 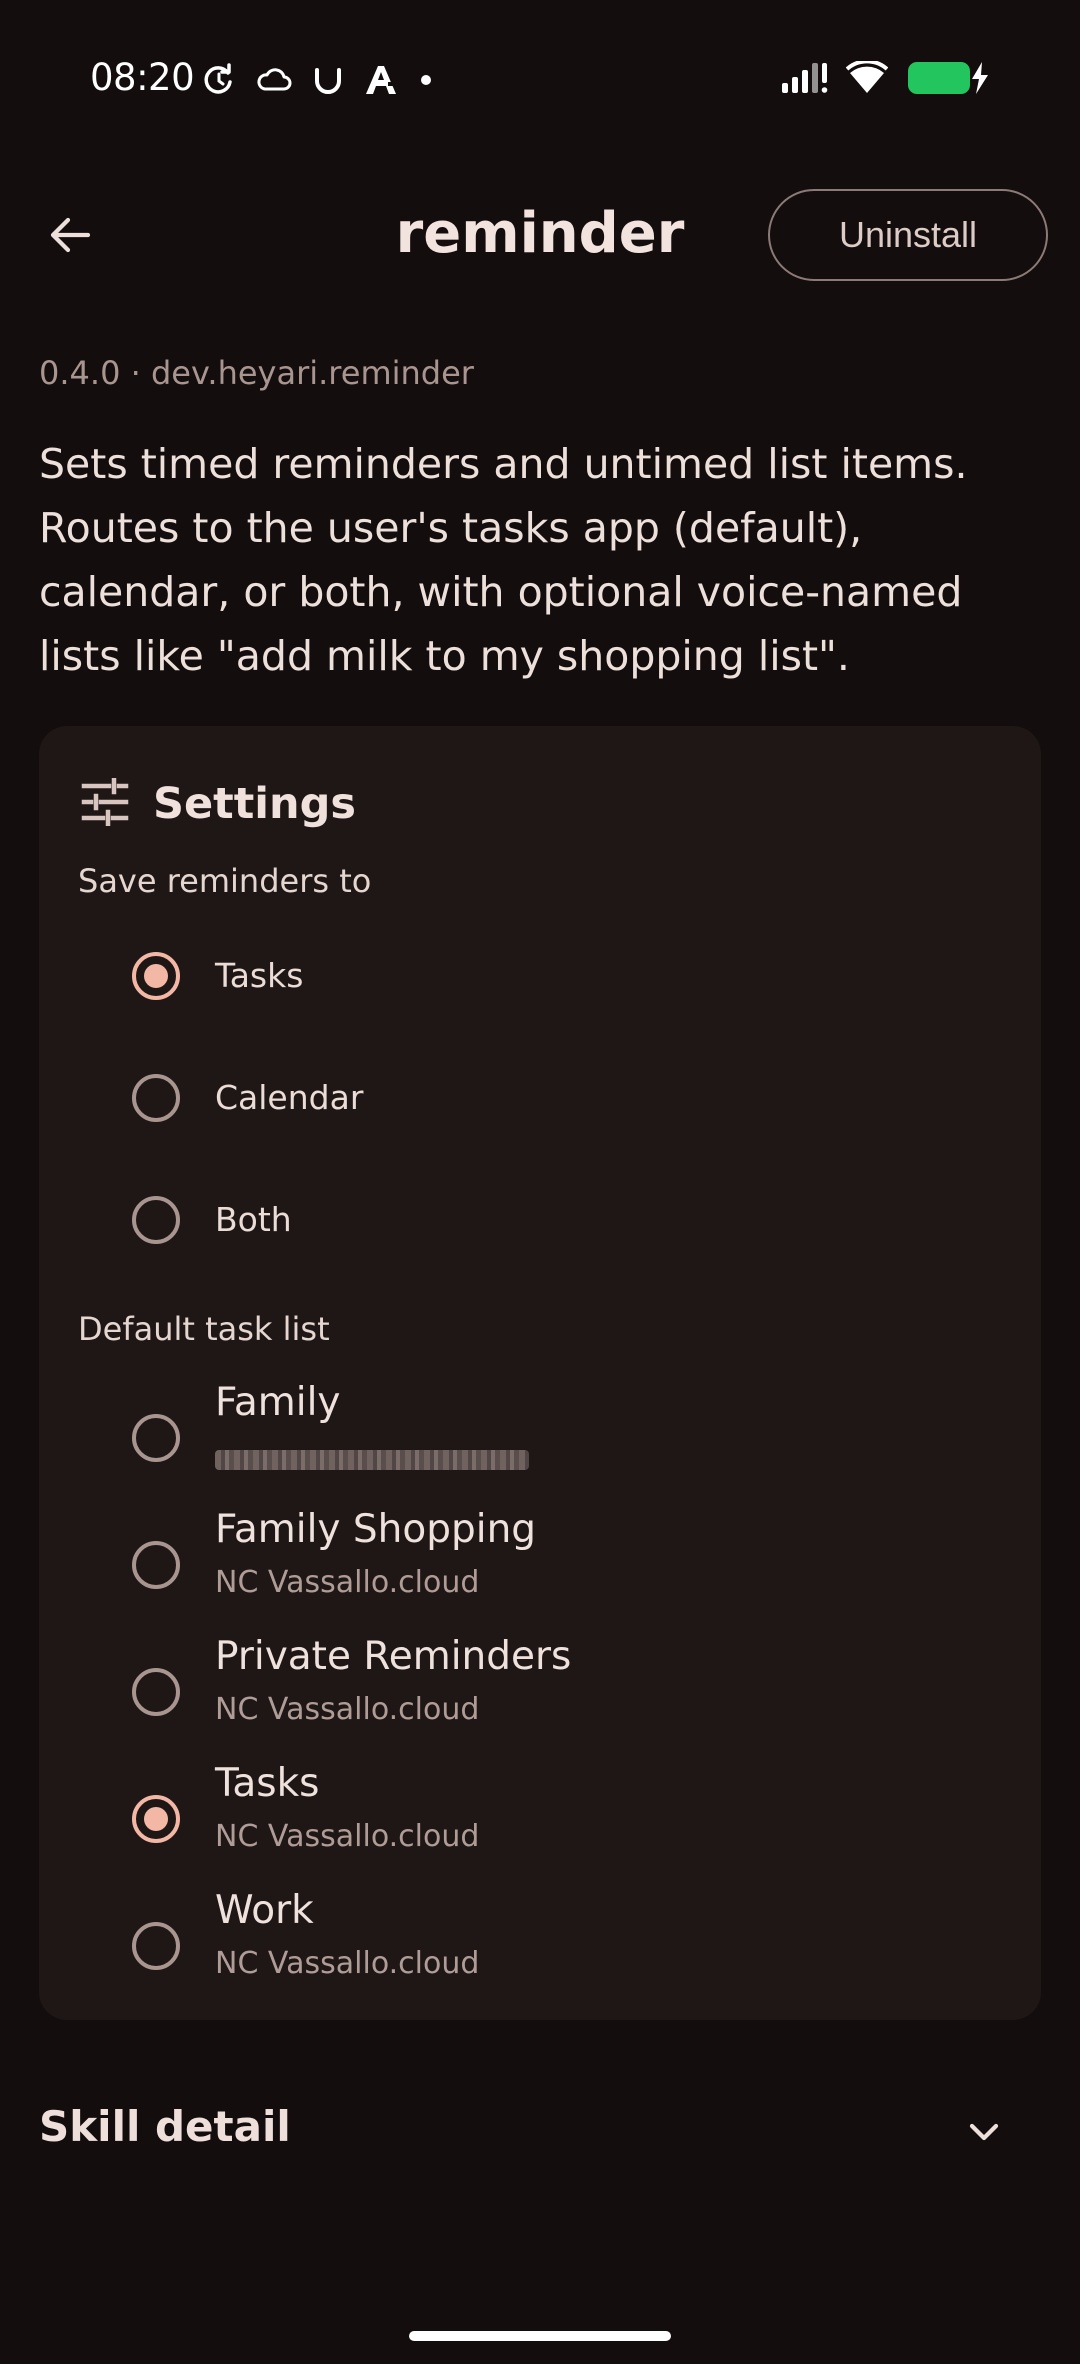 I want to click on chevron-down-icon, so click(x=984, y=2132).